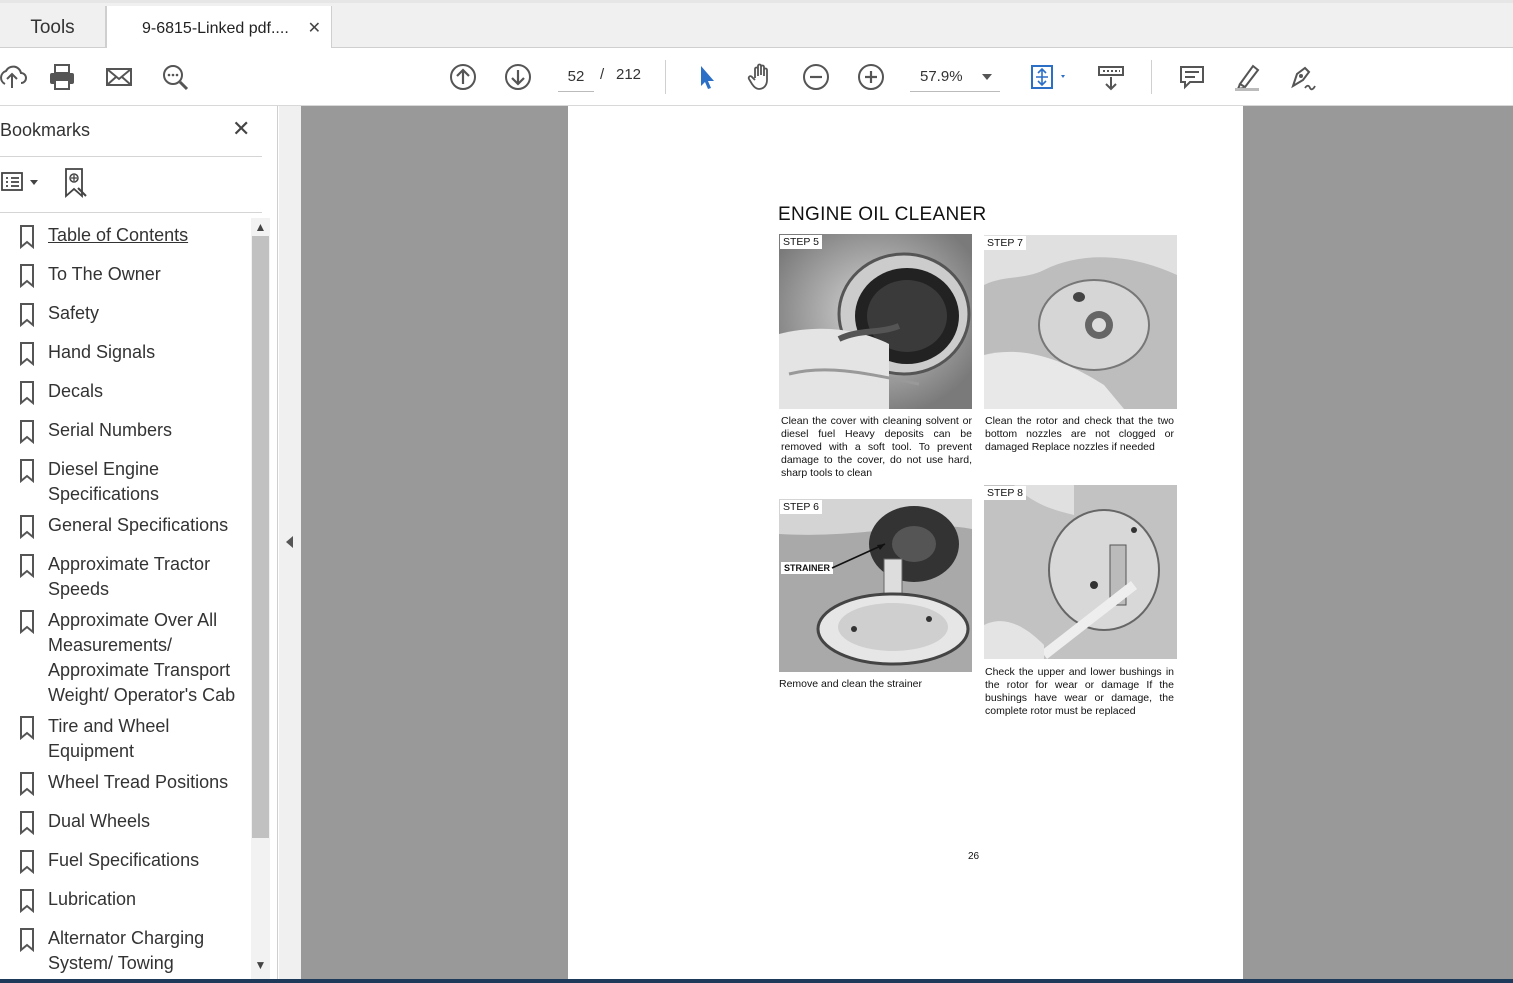 The image size is (1513, 983). Describe the element at coordinates (110, 430) in the screenshot. I see `bookmark-label: Serial Numbers` at that location.